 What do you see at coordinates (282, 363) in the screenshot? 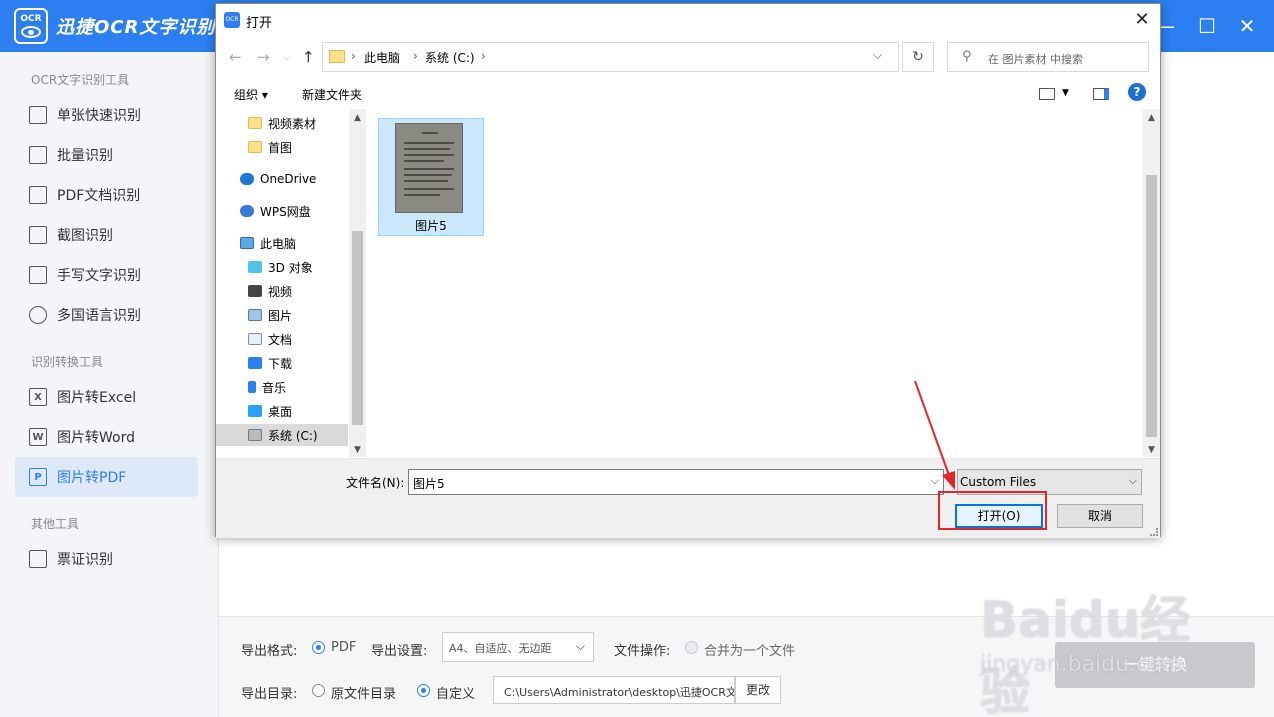
I see `nav-item-downloads: 下载` at bounding box center [282, 363].